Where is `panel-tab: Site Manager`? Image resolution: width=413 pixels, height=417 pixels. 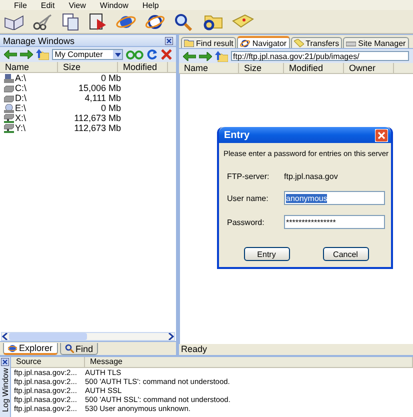 panel-tab: Site Manager is located at coordinates (376, 42).